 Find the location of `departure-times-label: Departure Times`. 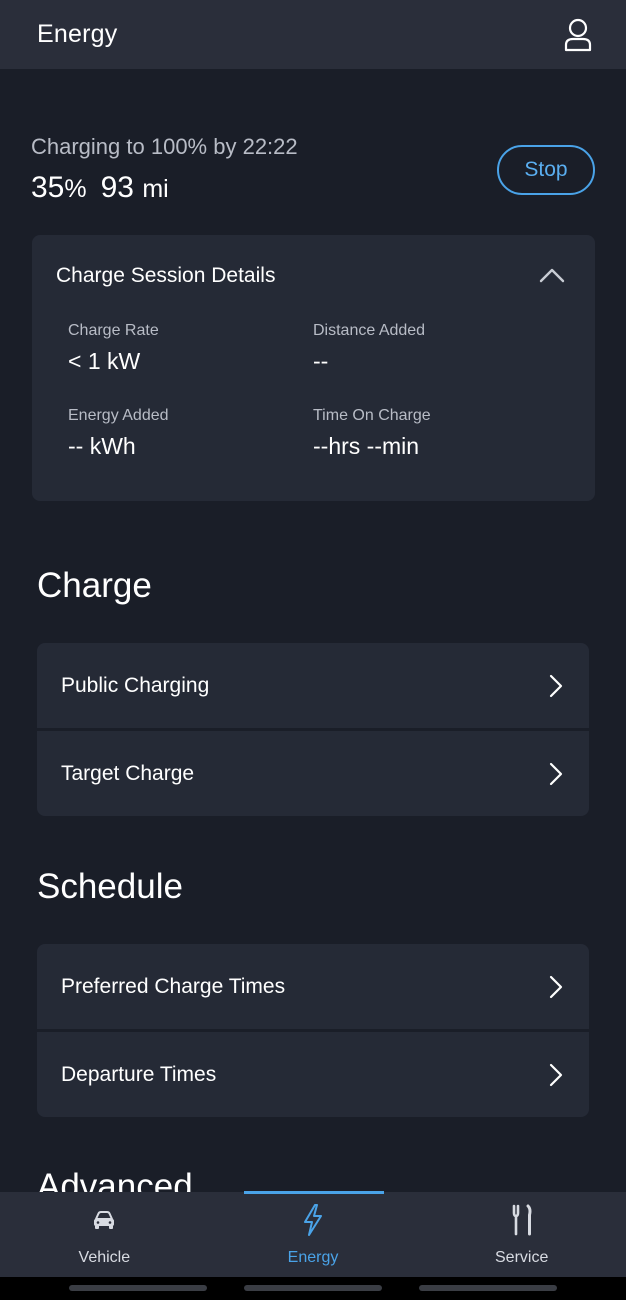

departure-times-label: Departure Times is located at coordinates (139, 1074).